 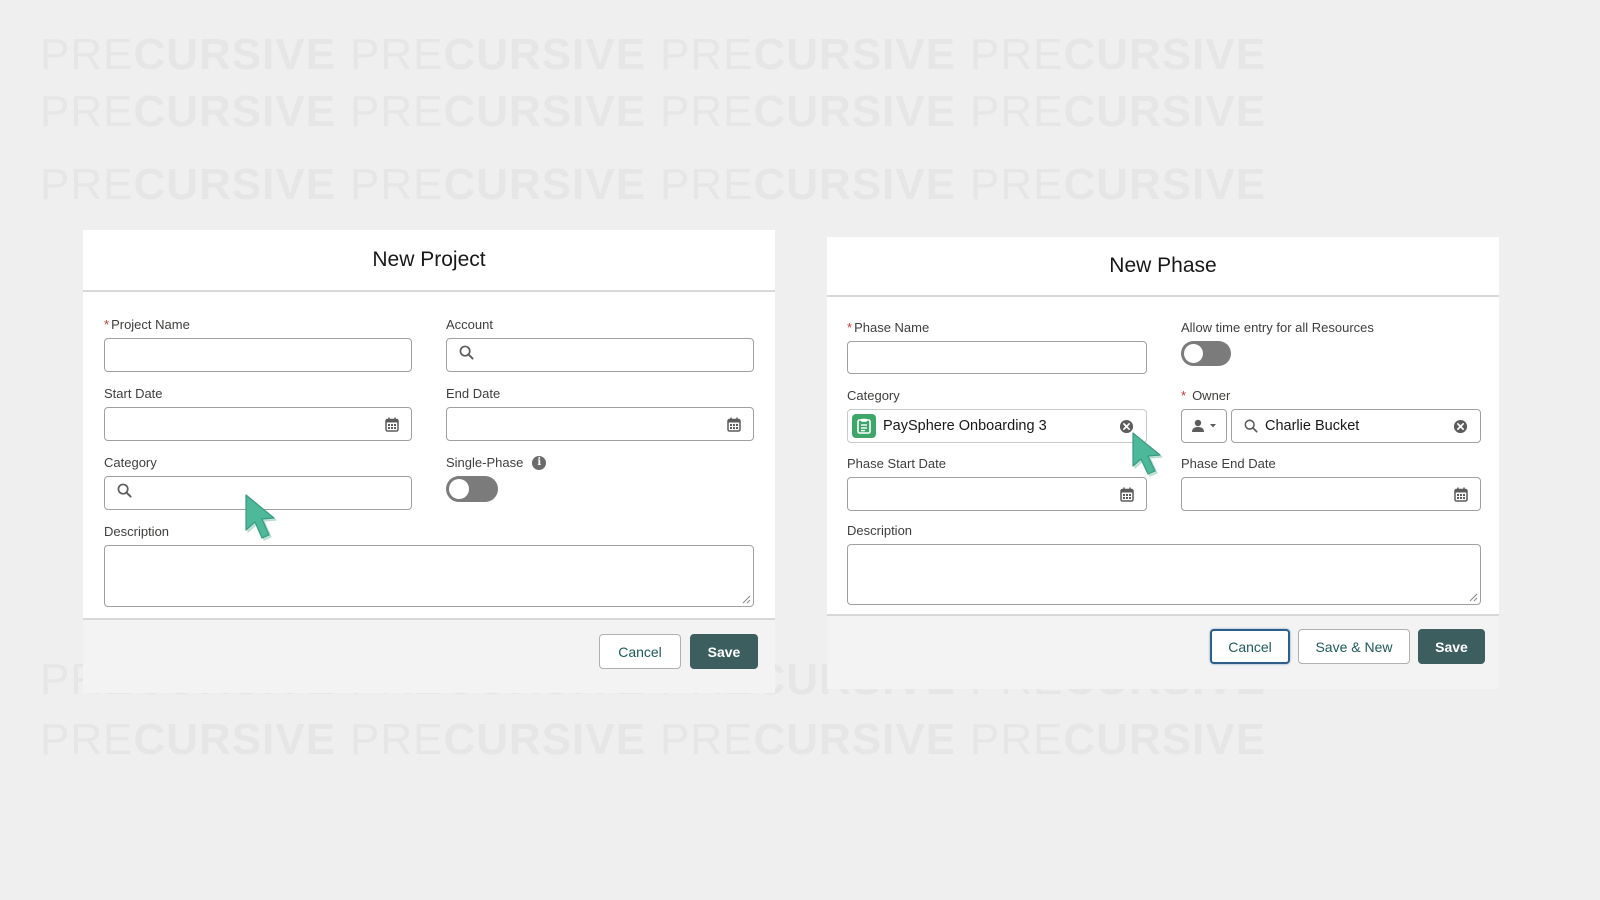 What do you see at coordinates (1228, 463) in the screenshot?
I see `phase-end-date-label: Phase End Date` at bounding box center [1228, 463].